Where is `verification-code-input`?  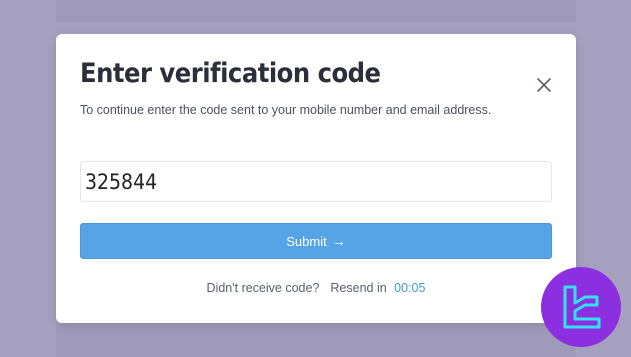
verification-code-input is located at coordinates (316, 181).